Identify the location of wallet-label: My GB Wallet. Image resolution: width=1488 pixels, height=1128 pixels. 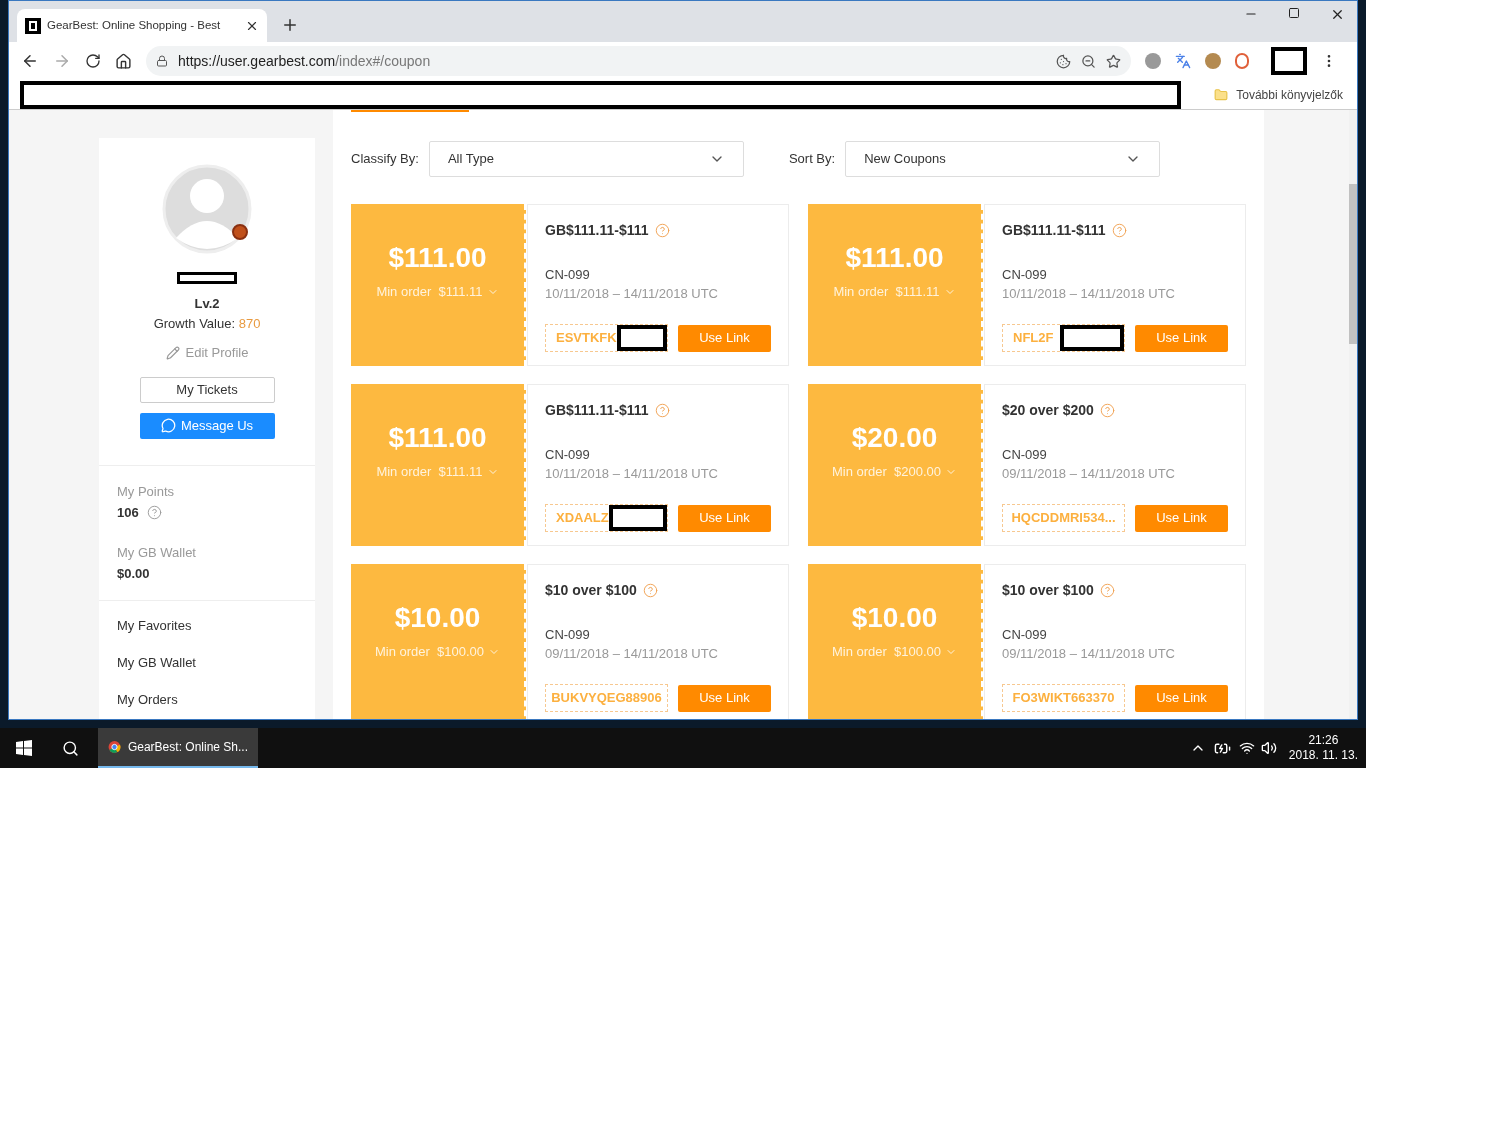
(157, 552).